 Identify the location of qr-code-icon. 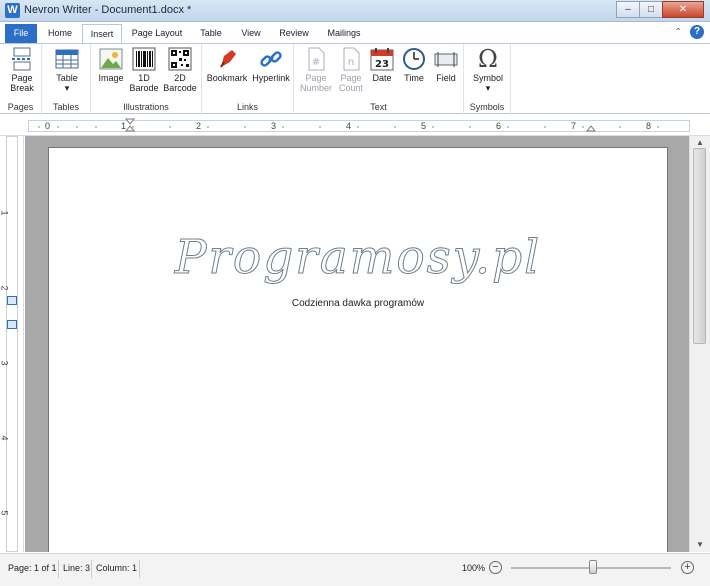
(180, 59).